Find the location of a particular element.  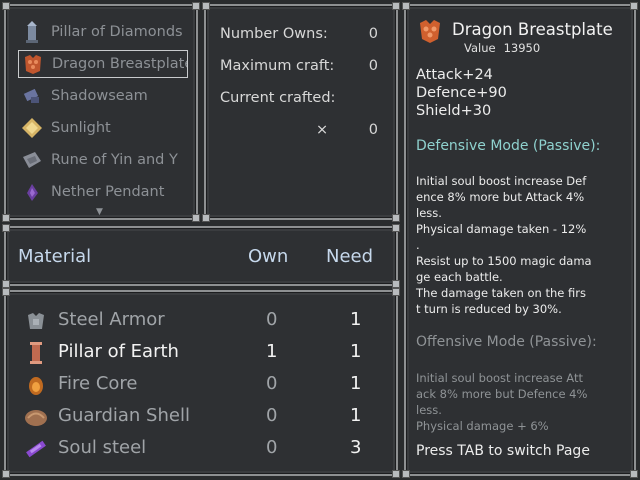

stat-shield: Shield+30 is located at coordinates (454, 111).